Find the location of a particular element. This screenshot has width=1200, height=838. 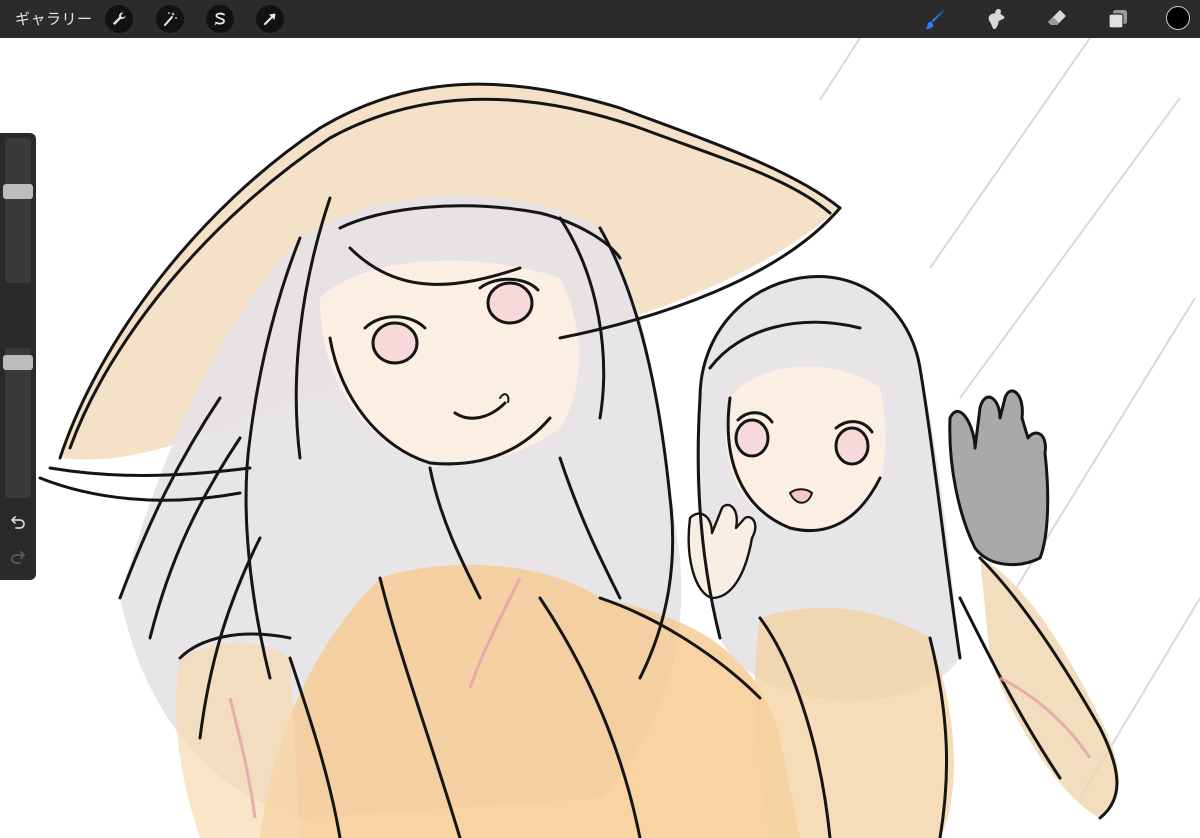

brush-button is located at coordinates (936, 19).